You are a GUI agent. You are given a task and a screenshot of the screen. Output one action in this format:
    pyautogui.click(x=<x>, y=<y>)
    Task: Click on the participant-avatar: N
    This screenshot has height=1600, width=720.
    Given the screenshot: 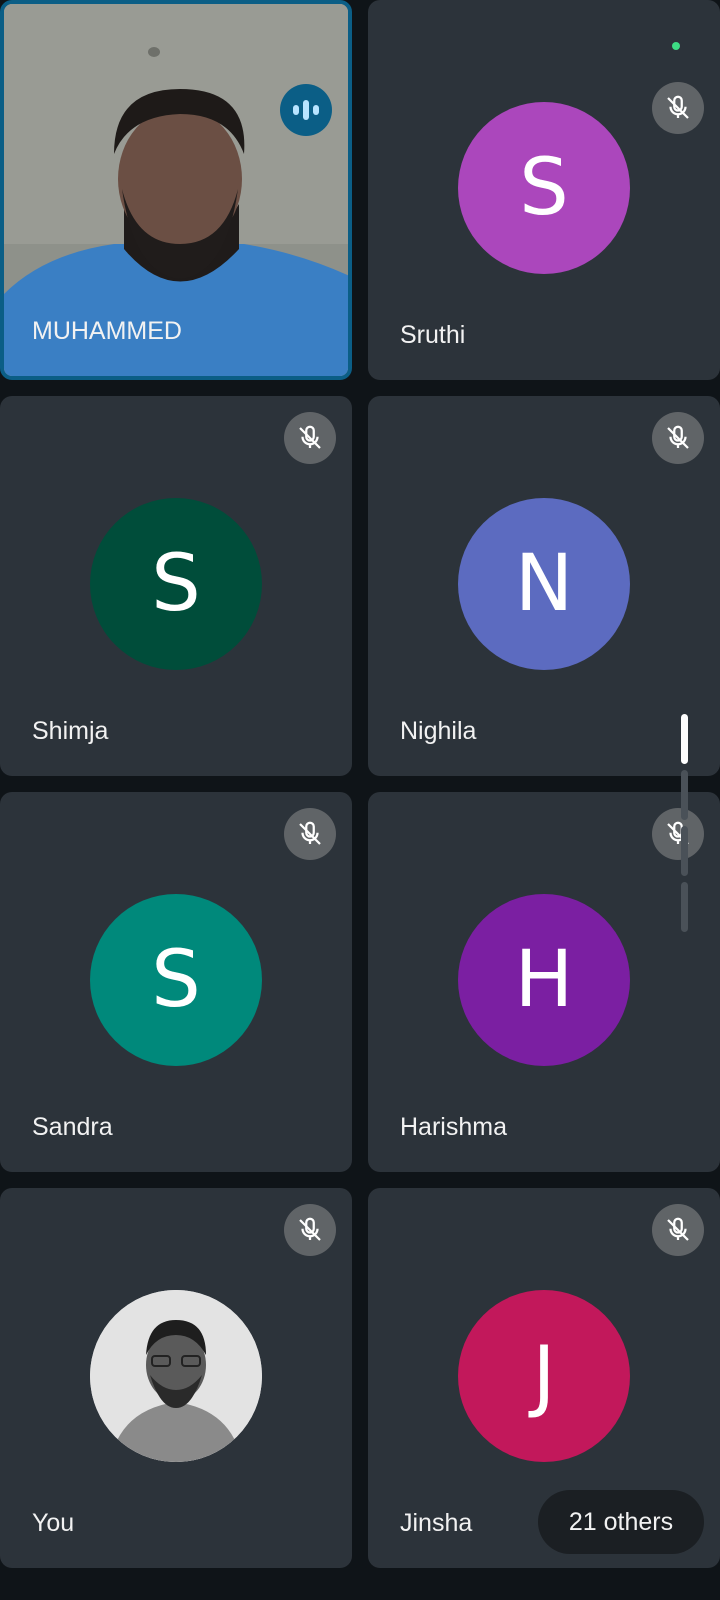 What is the action you would take?
    pyautogui.click(x=544, y=584)
    